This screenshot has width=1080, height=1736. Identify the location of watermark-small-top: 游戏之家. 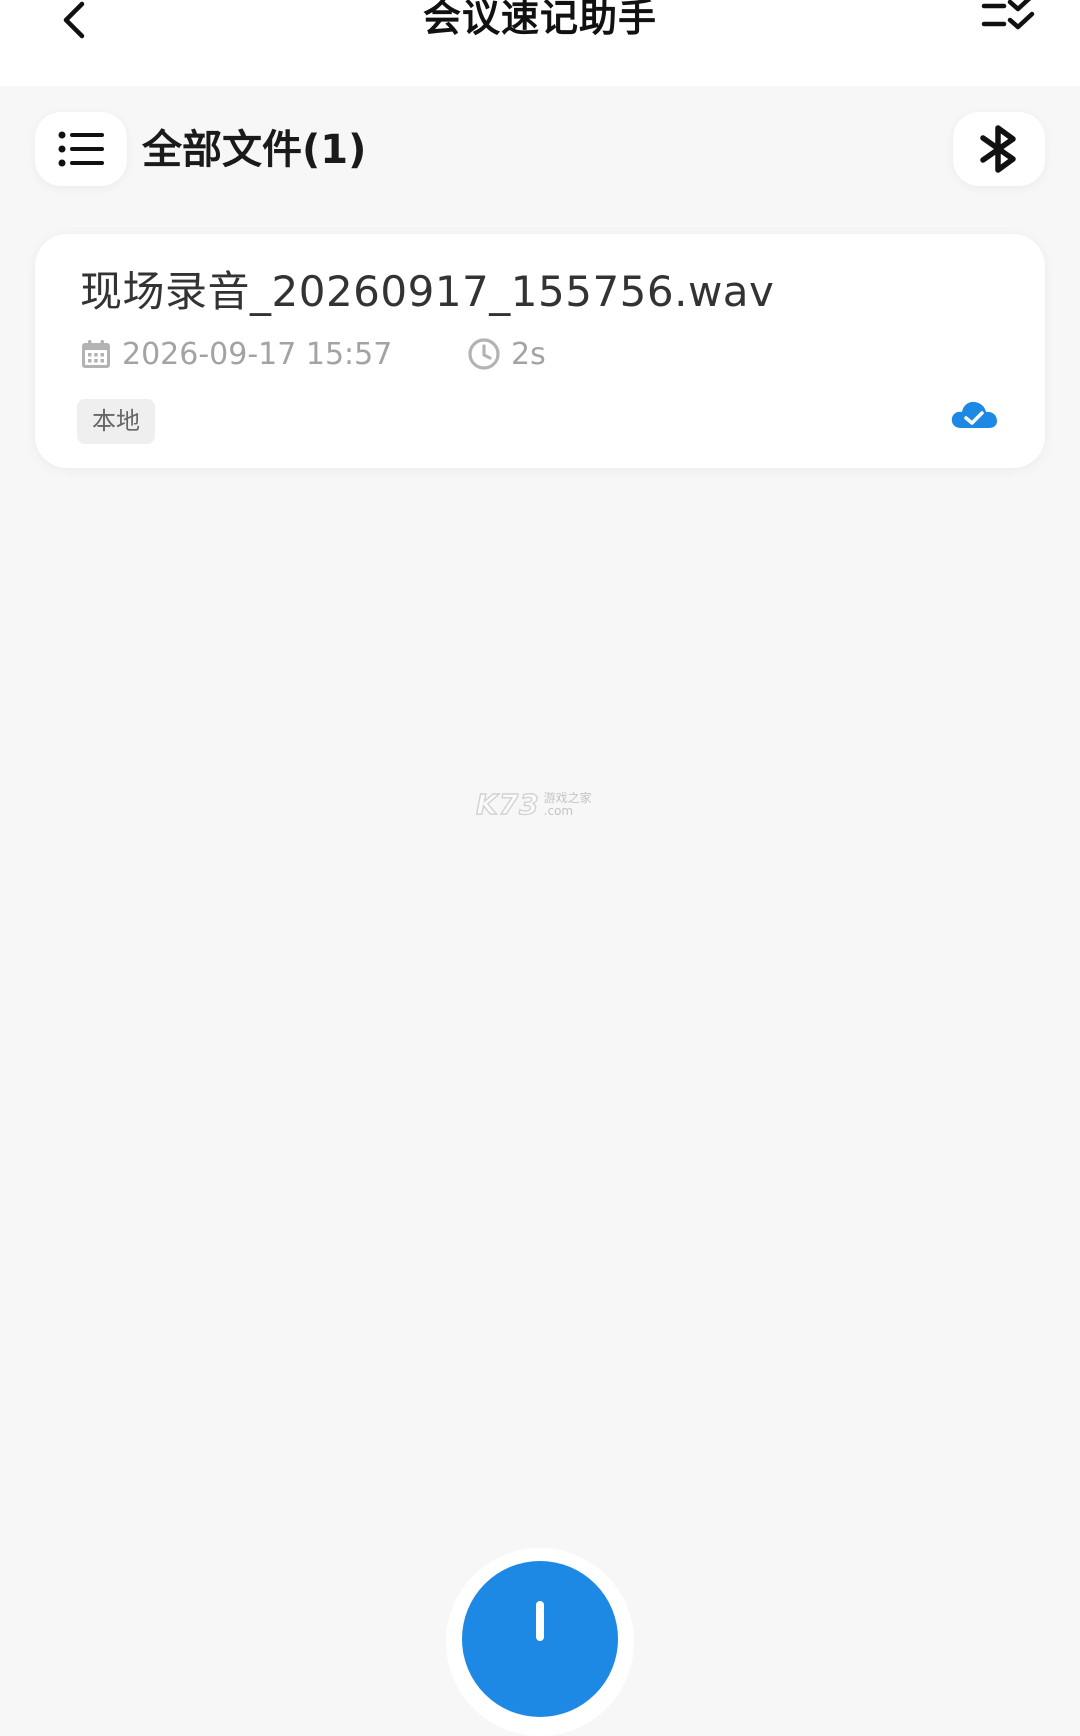
(567, 797).